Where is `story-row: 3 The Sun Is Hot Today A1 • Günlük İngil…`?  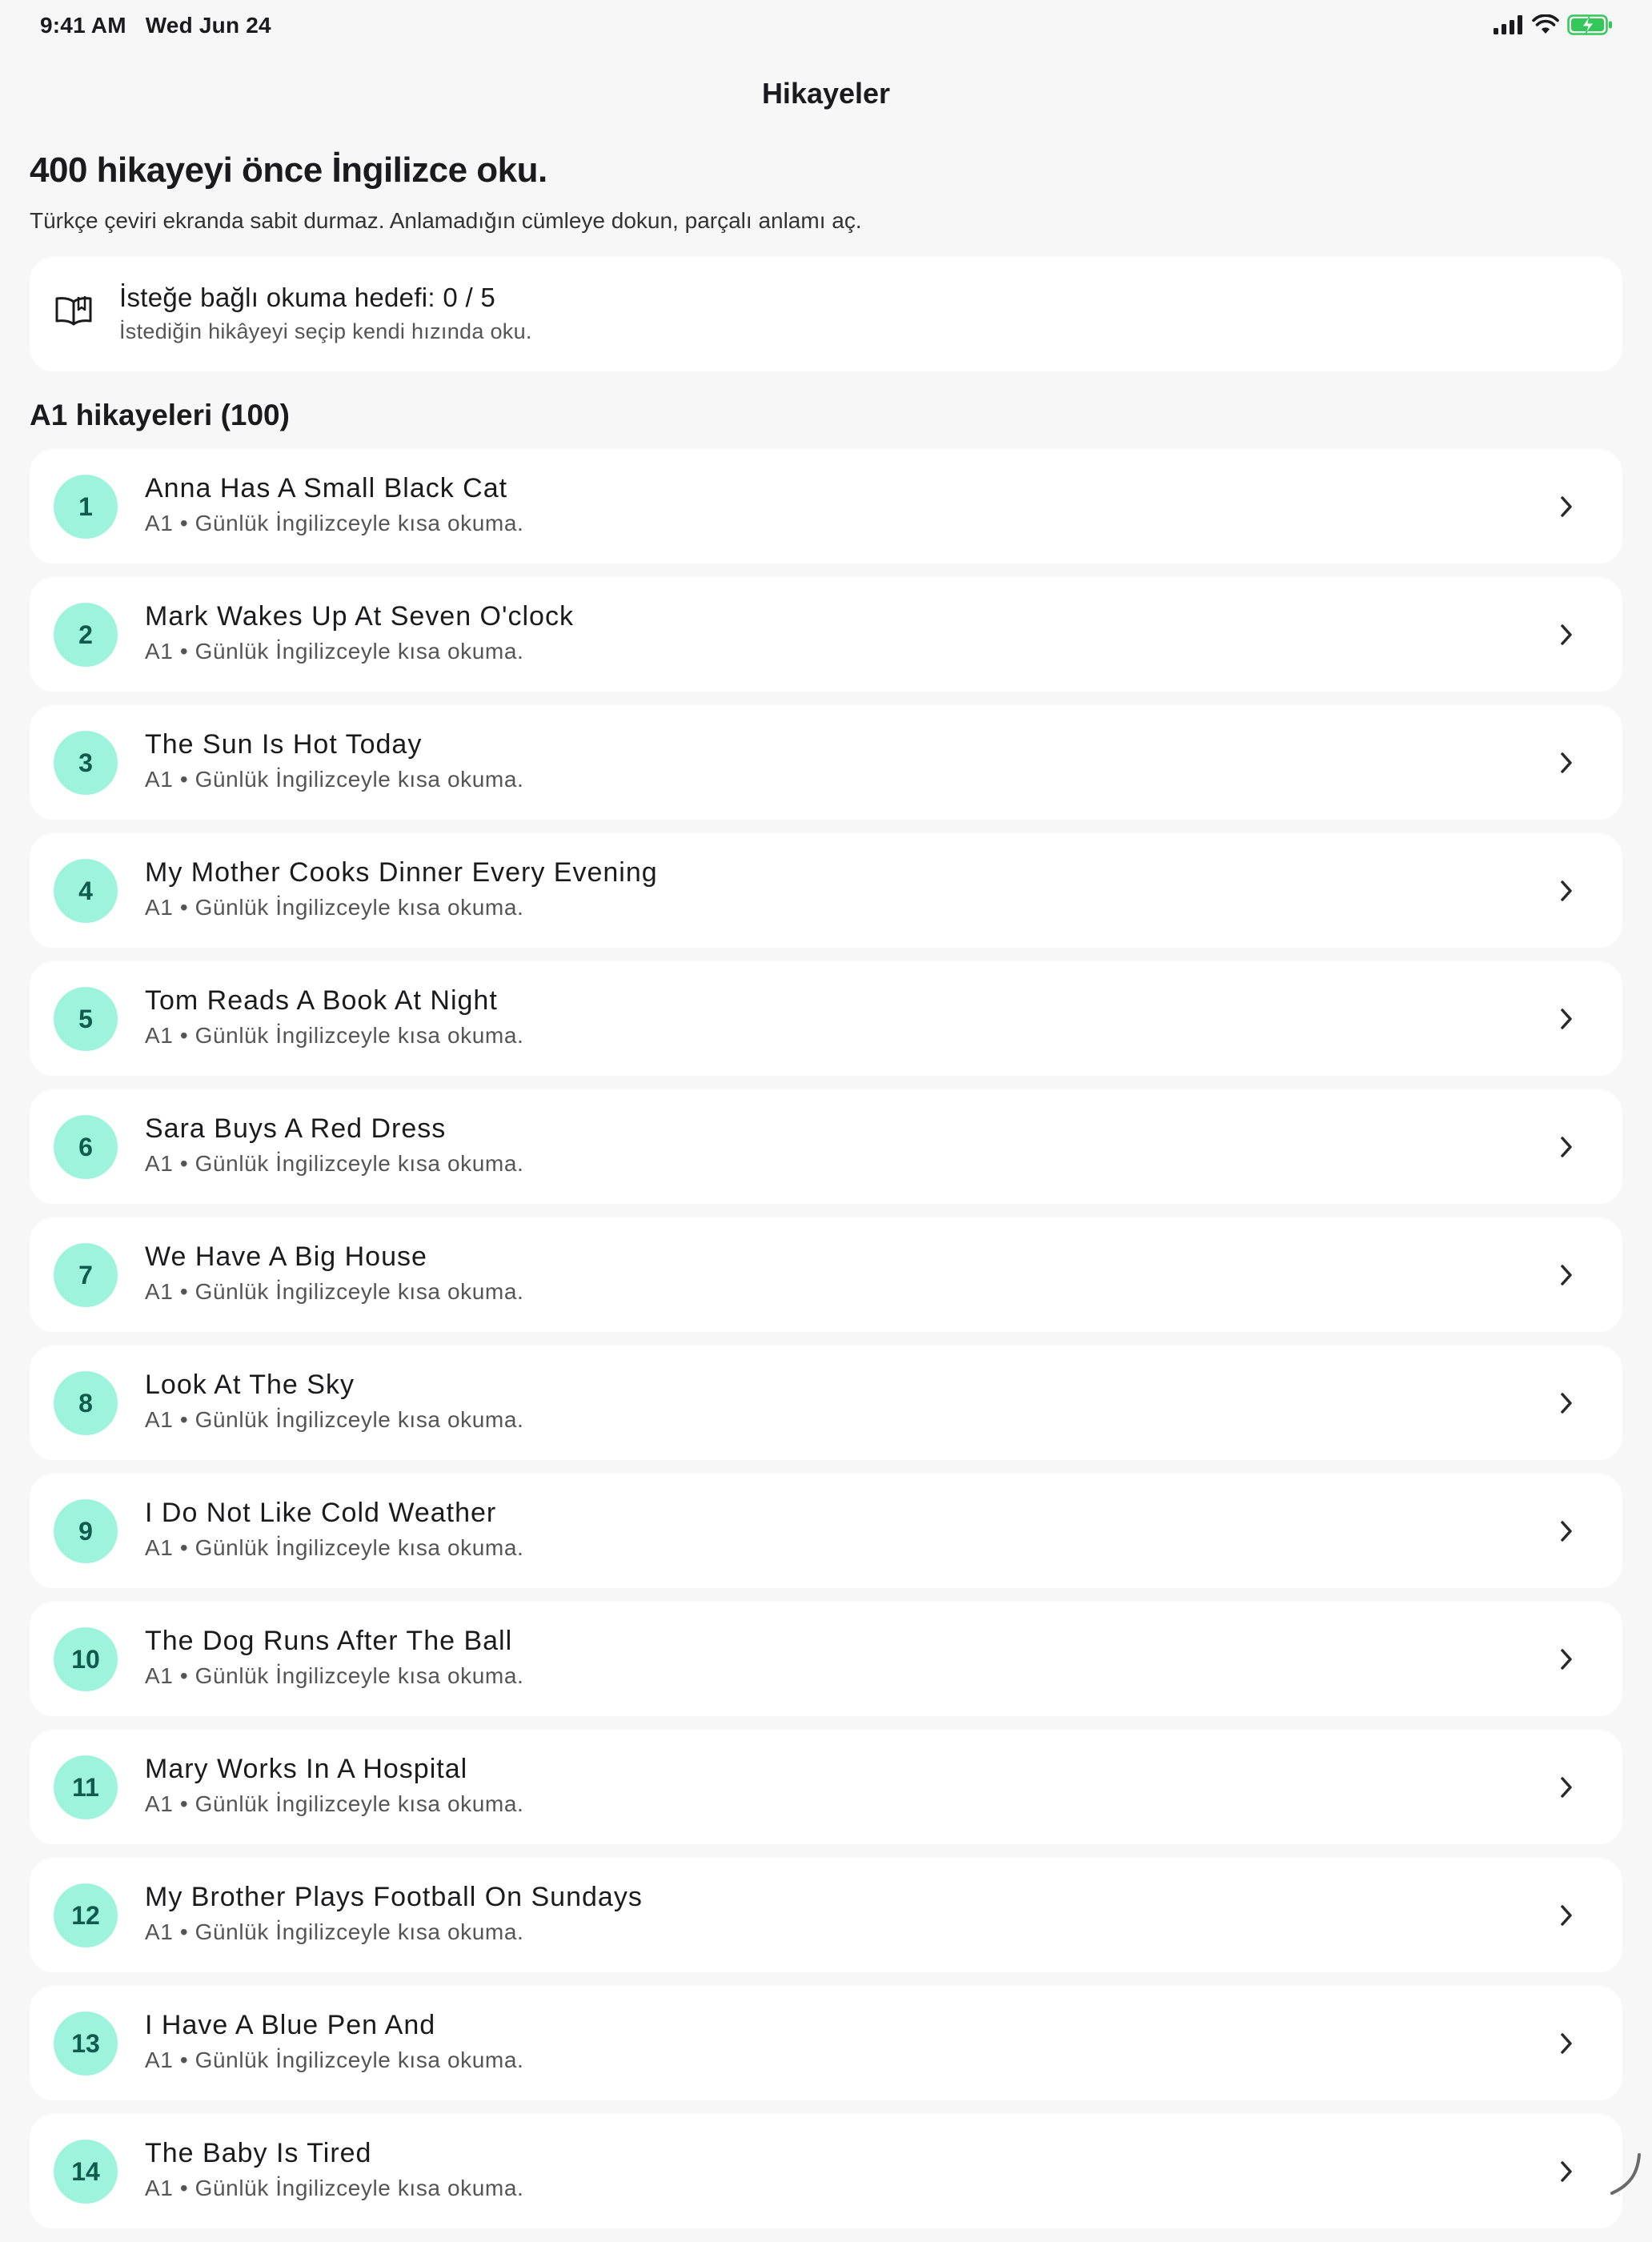
story-row: 3 The Sun Is Hot Today A1 • Günlük İngil… is located at coordinates (826, 762).